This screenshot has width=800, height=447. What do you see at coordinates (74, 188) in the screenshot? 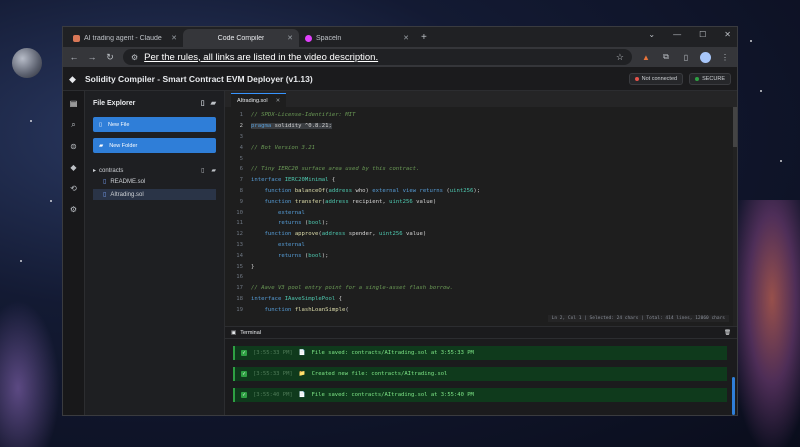
I see `plugin-icon: ⟲` at bounding box center [74, 188].